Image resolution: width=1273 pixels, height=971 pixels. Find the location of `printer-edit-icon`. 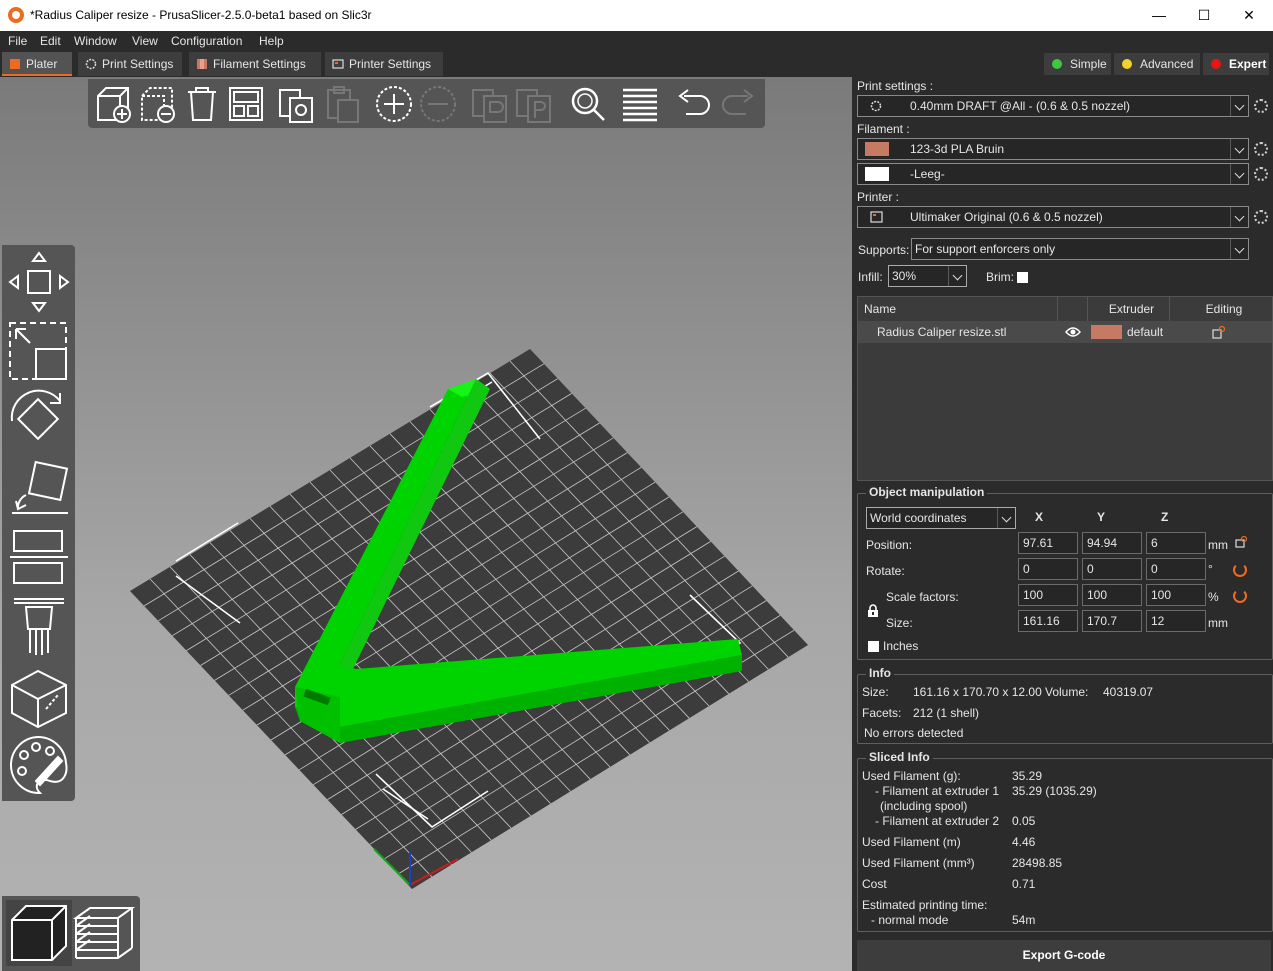

printer-edit-icon is located at coordinates (1261, 217).